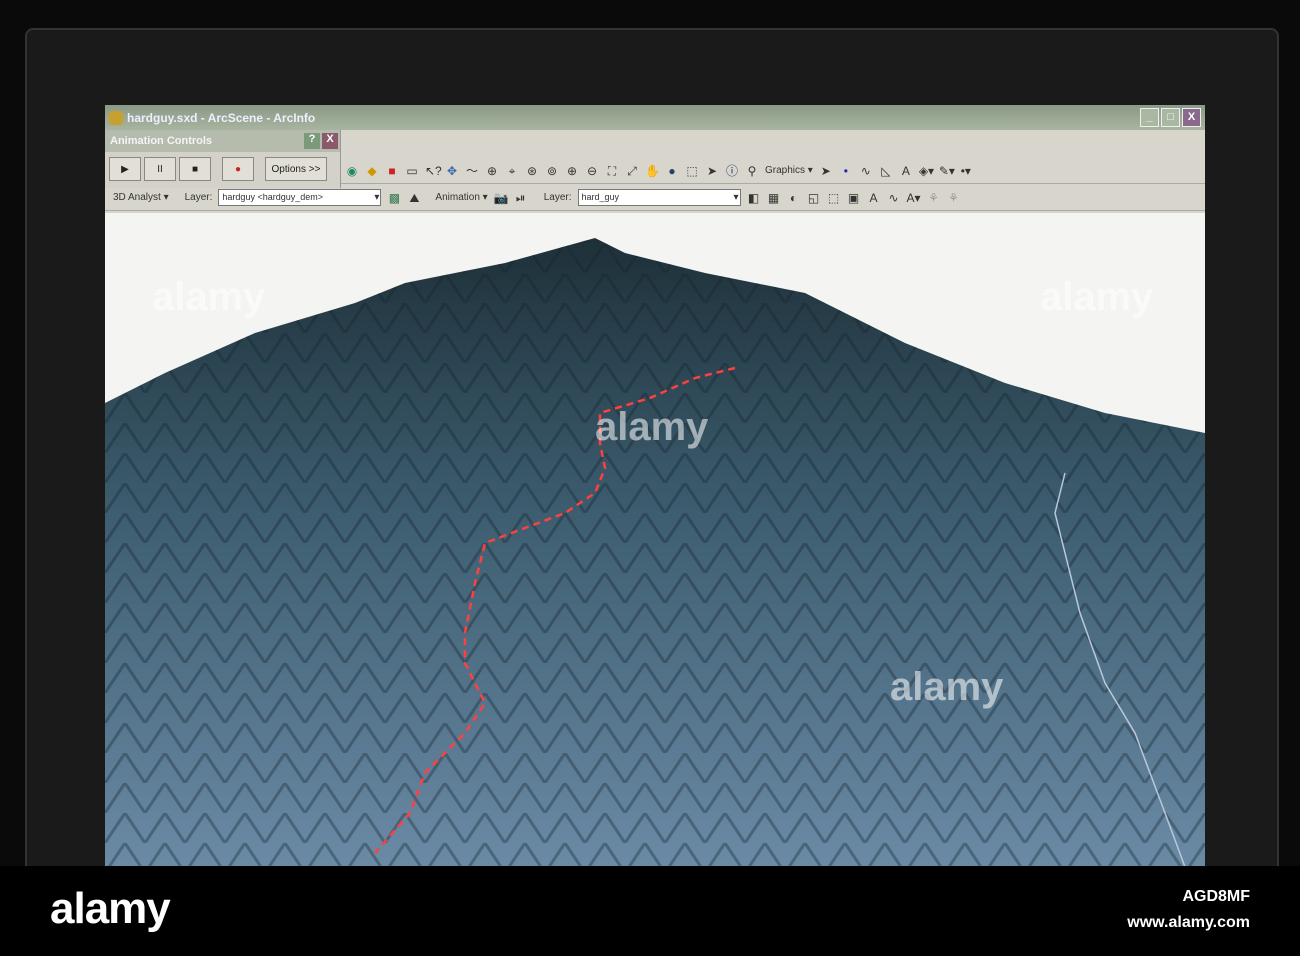 The height and width of the screenshot is (956, 1300). I want to click on line-of-sight-icon: ⛰, so click(414, 198).